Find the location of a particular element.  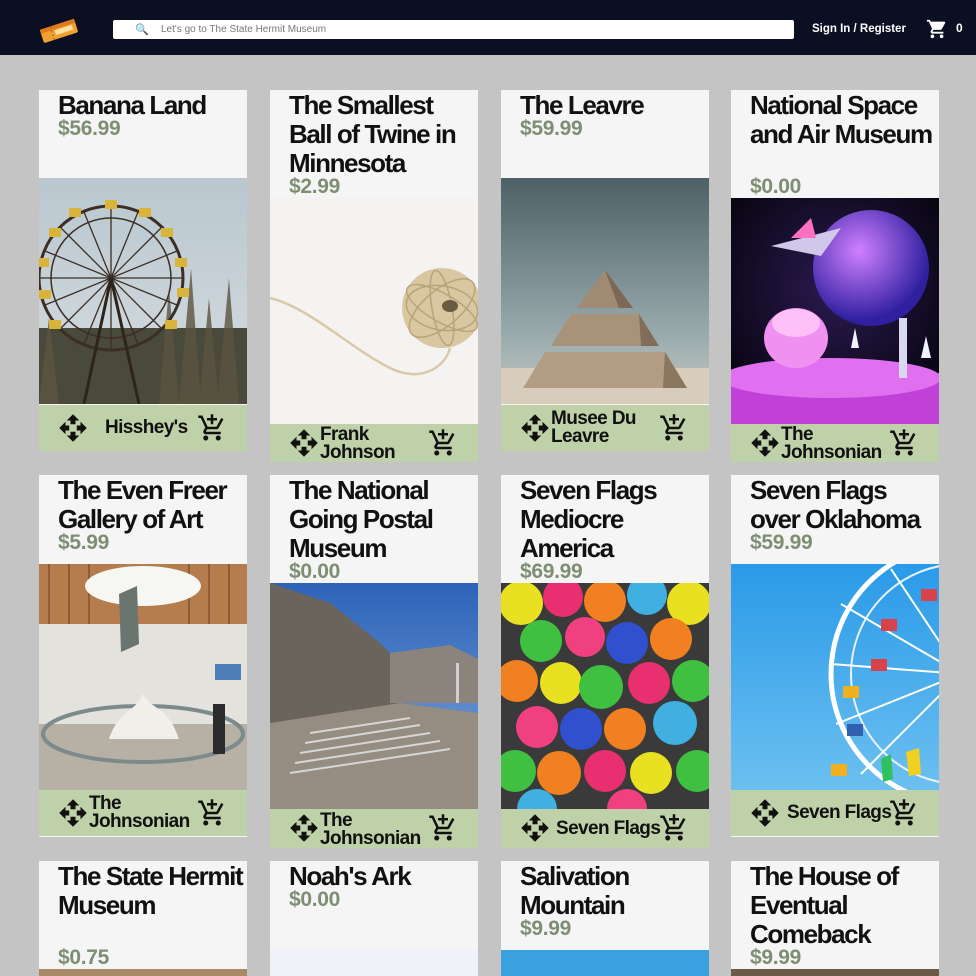

gallery-interior-image is located at coordinates (143, 677).